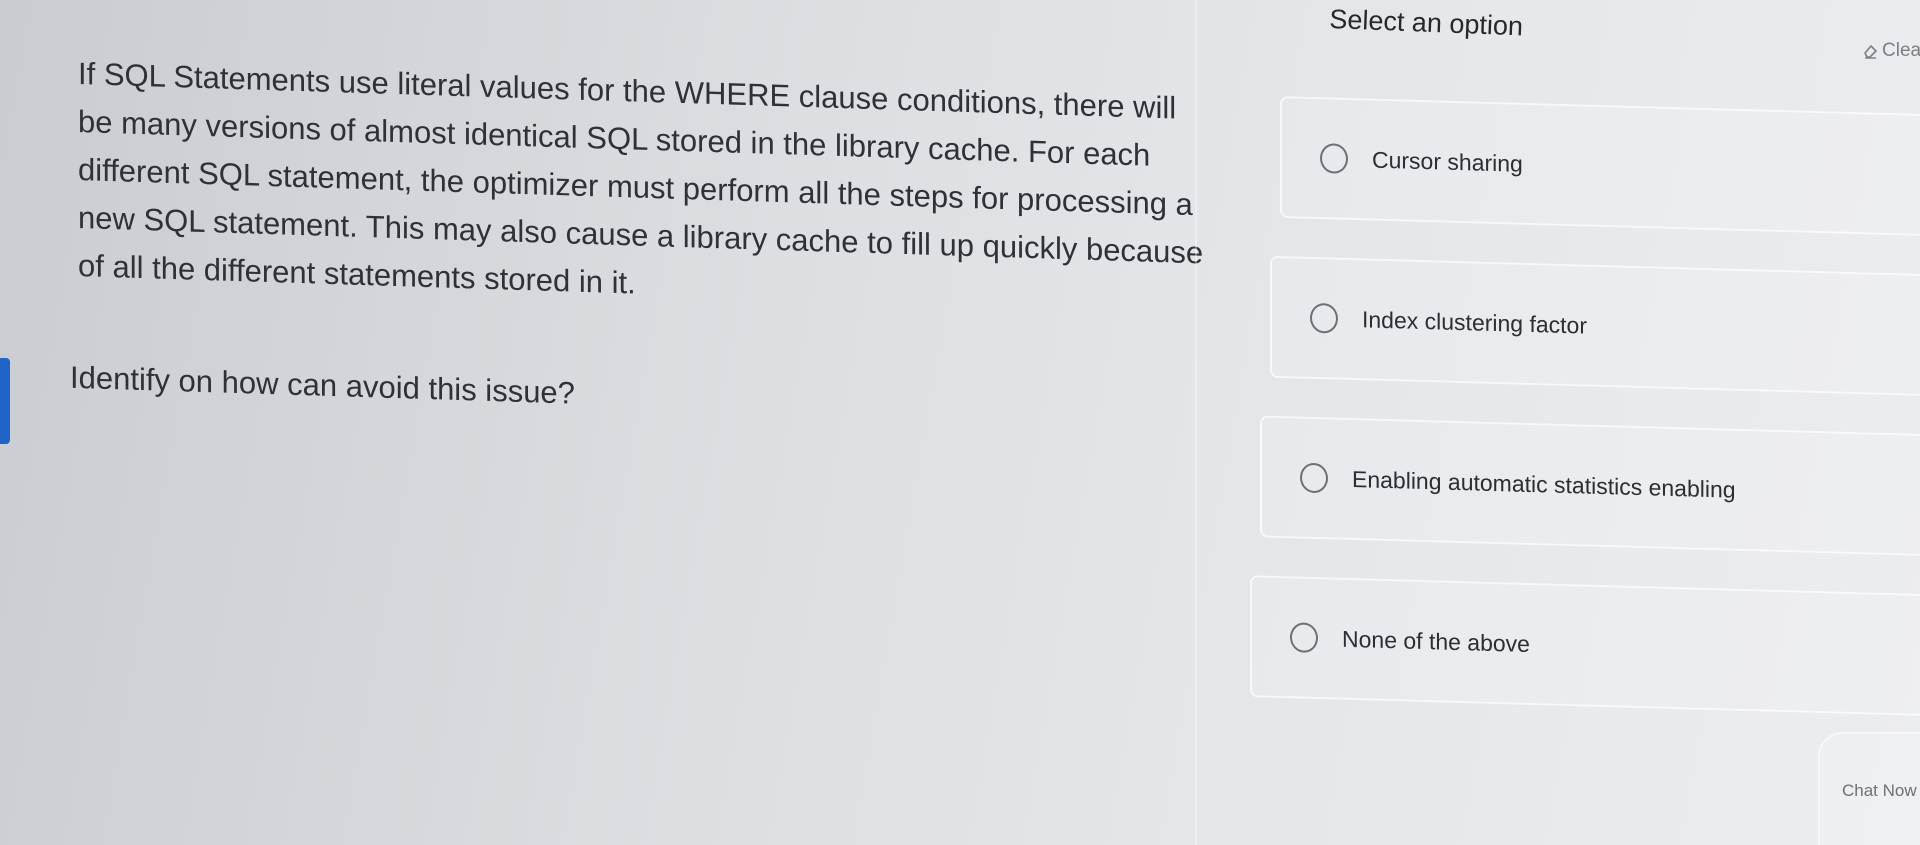 Image resolution: width=1920 pixels, height=845 pixels. Describe the element at coordinates (1475, 322) in the screenshot. I see `option-label: Index clustering factor` at that location.